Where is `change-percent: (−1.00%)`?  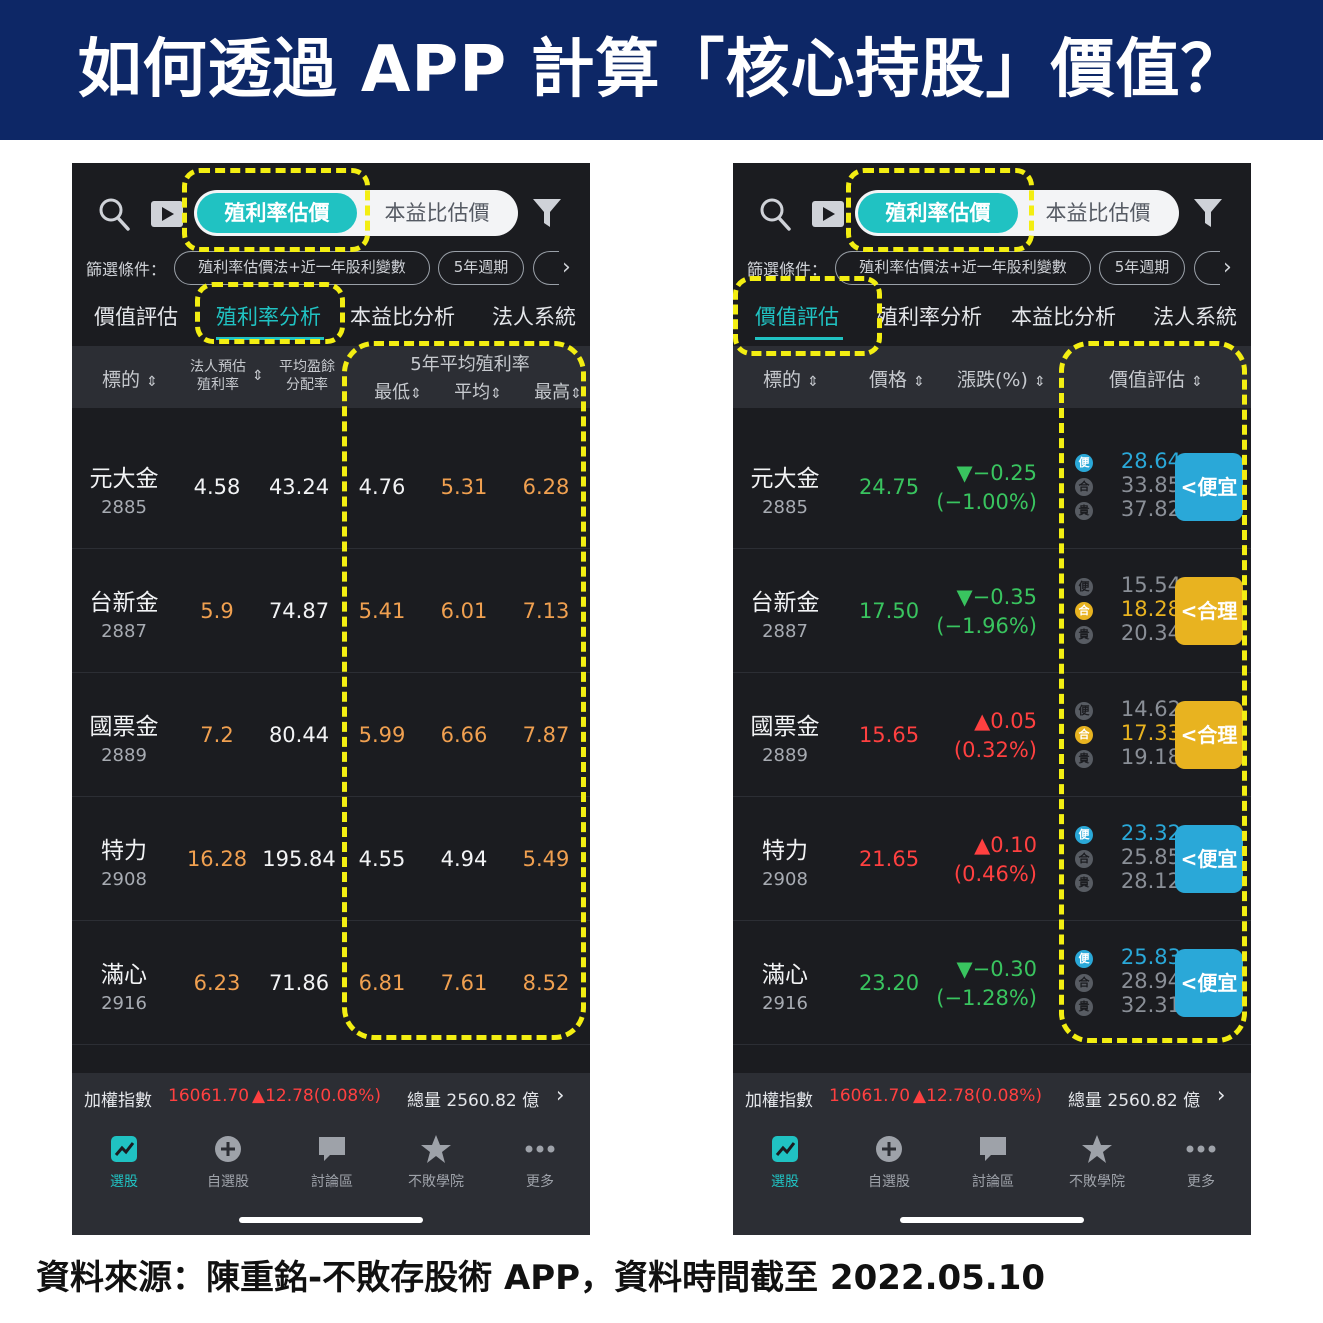 change-percent: (−1.00%) is located at coordinates (986, 502).